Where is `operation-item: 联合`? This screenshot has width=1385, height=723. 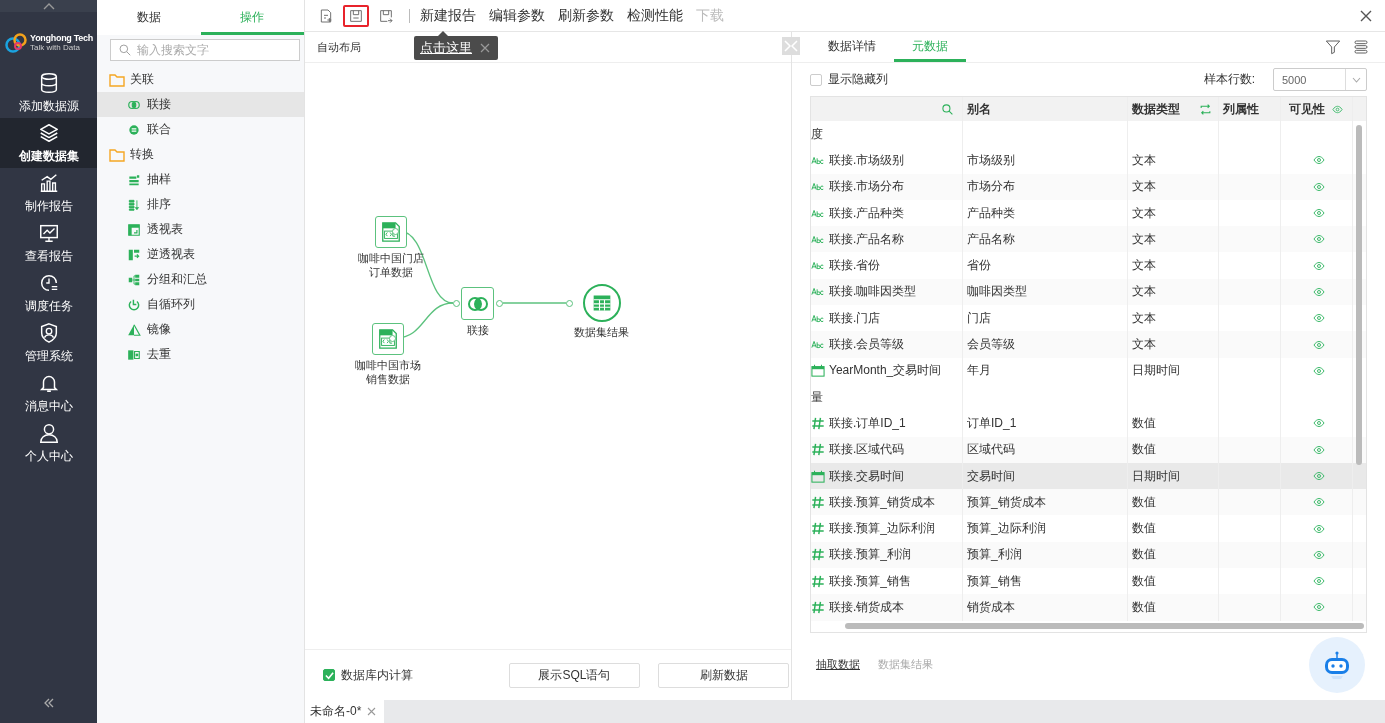 operation-item: 联合 is located at coordinates (200, 129).